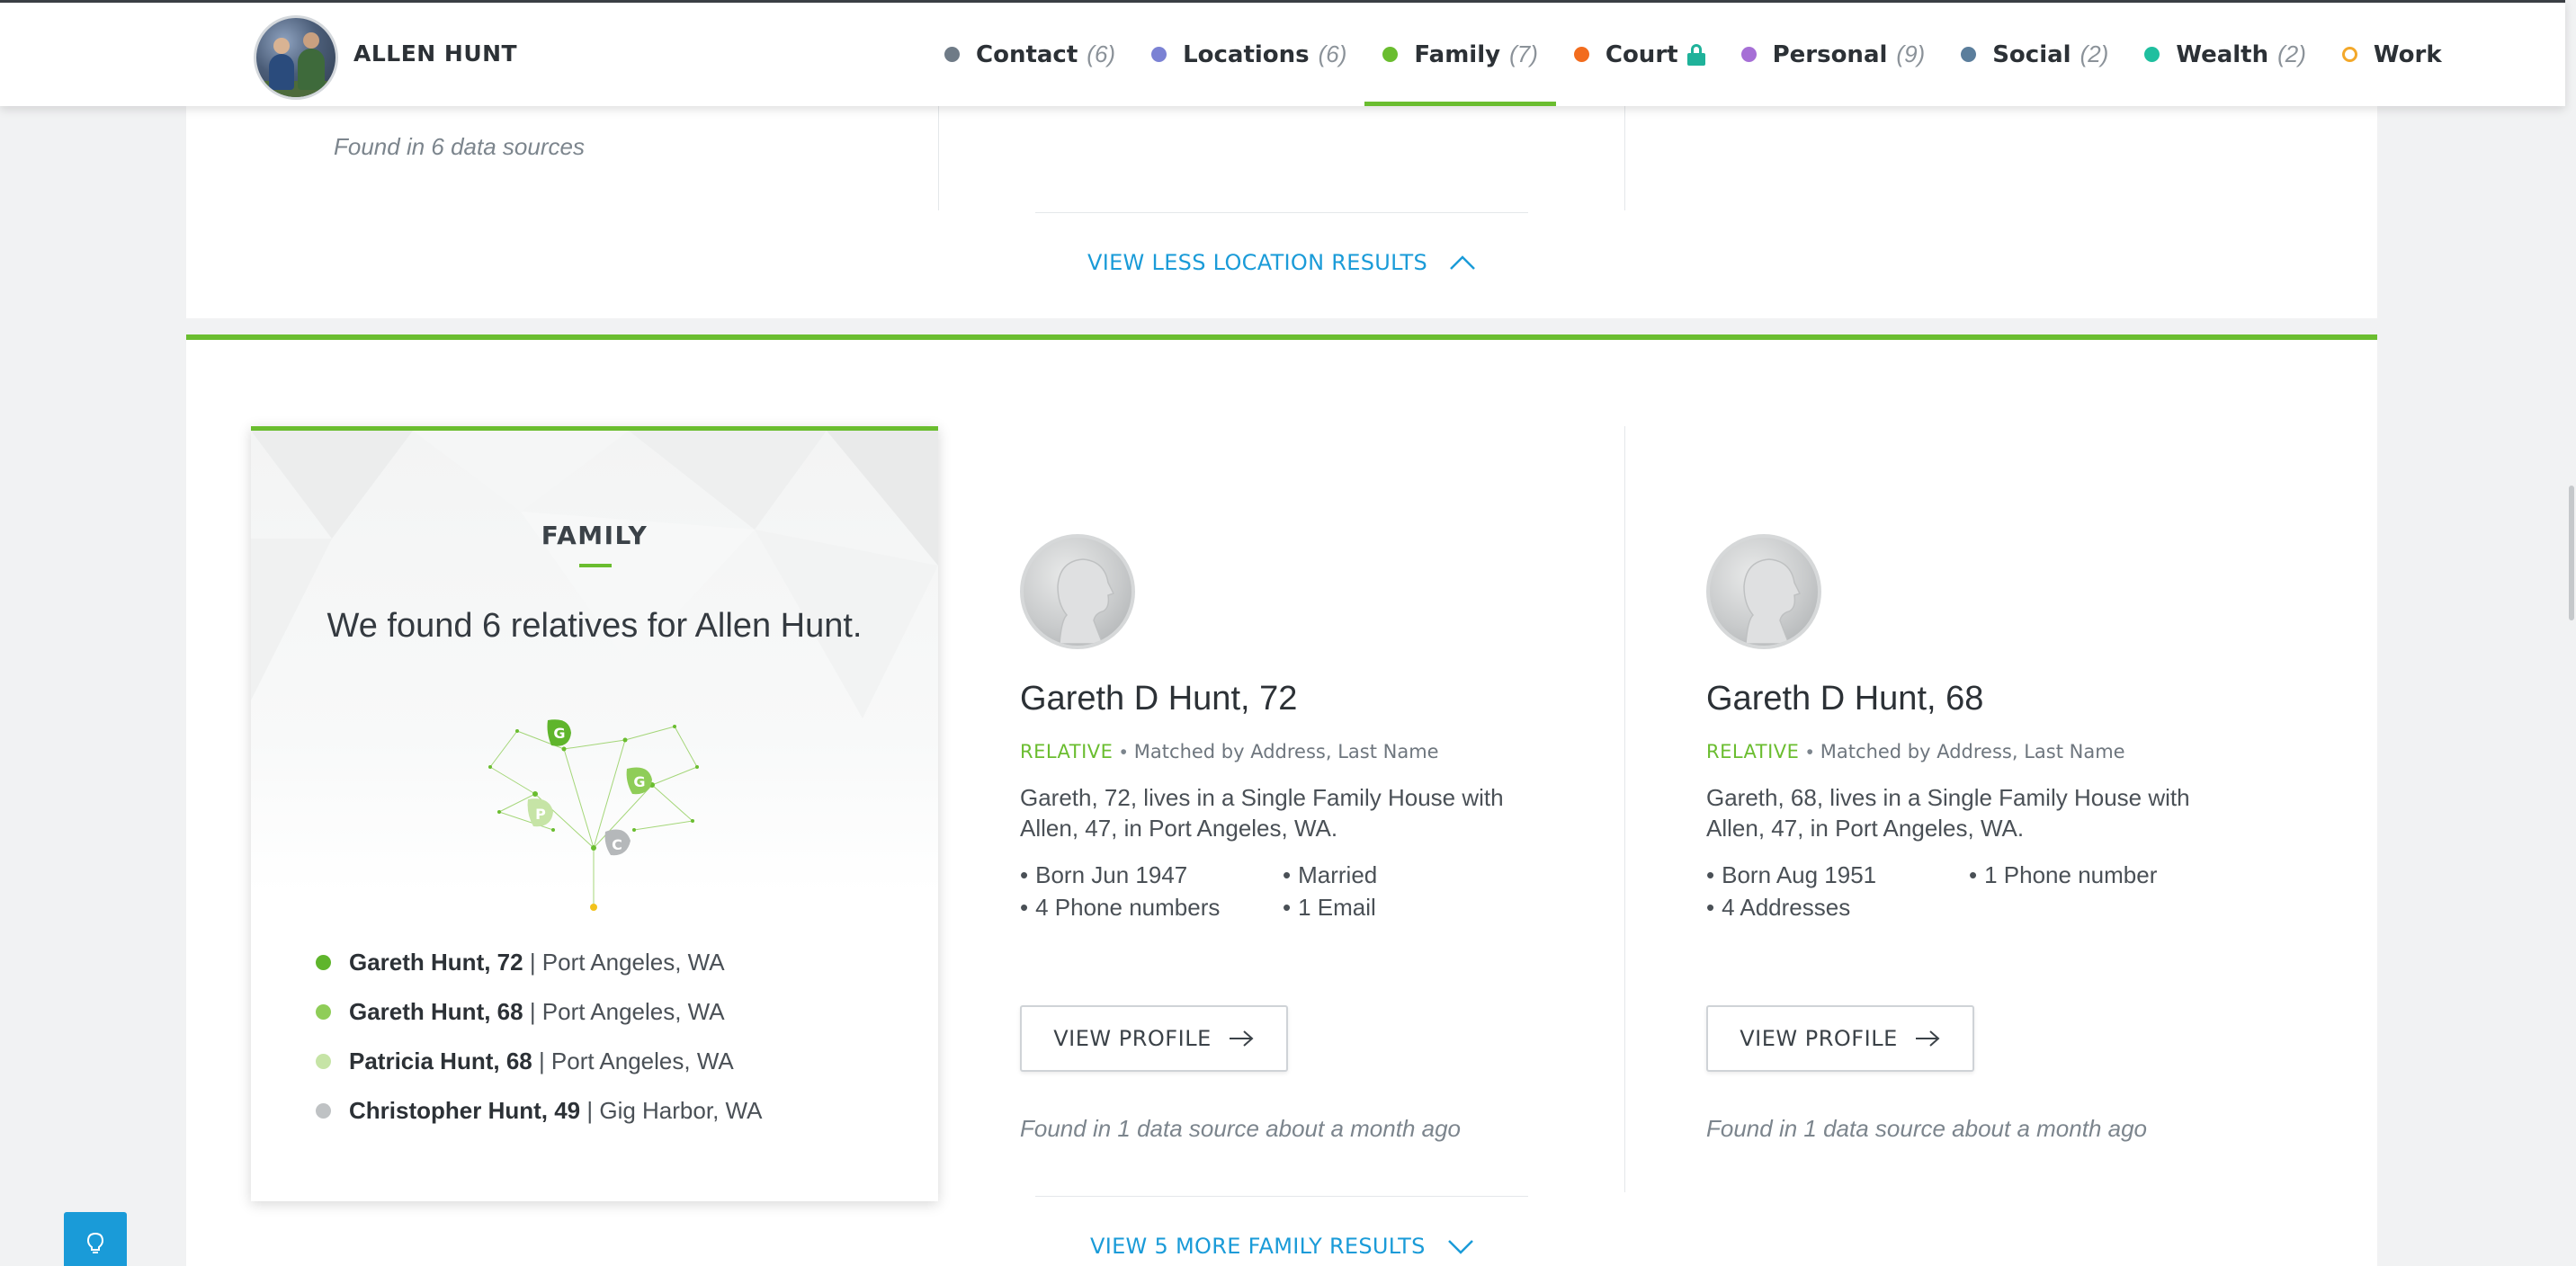 The image size is (2576, 1266). I want to click on view-more-family-link: VIEW 5 MORE FAMILY RESULTS, so click(1282, 1247).